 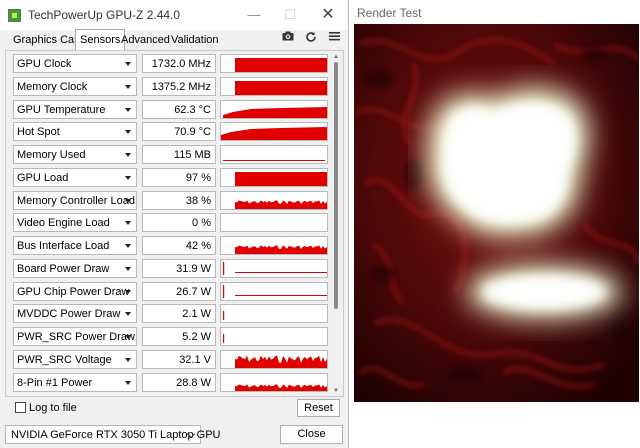 What do you see at coordinates (170, 245) in the screenshot?
I see `sensor-row: Bus Interface Load 42 %` at bounding box center [170, 245].